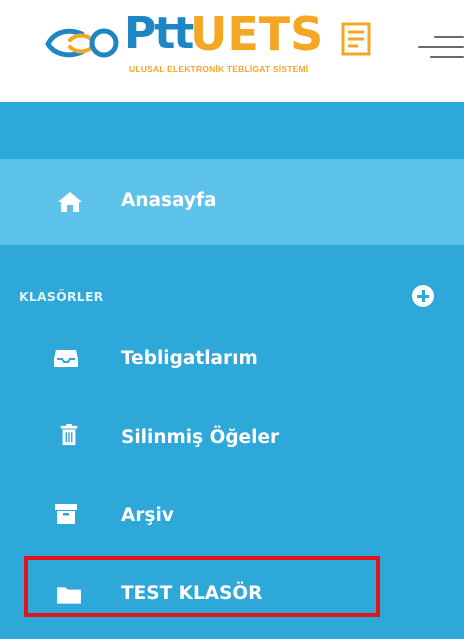 The width and height of the screenshot is (464, 639). I want to click on sidebar-item-label: Arşiv, so click(147, 515).